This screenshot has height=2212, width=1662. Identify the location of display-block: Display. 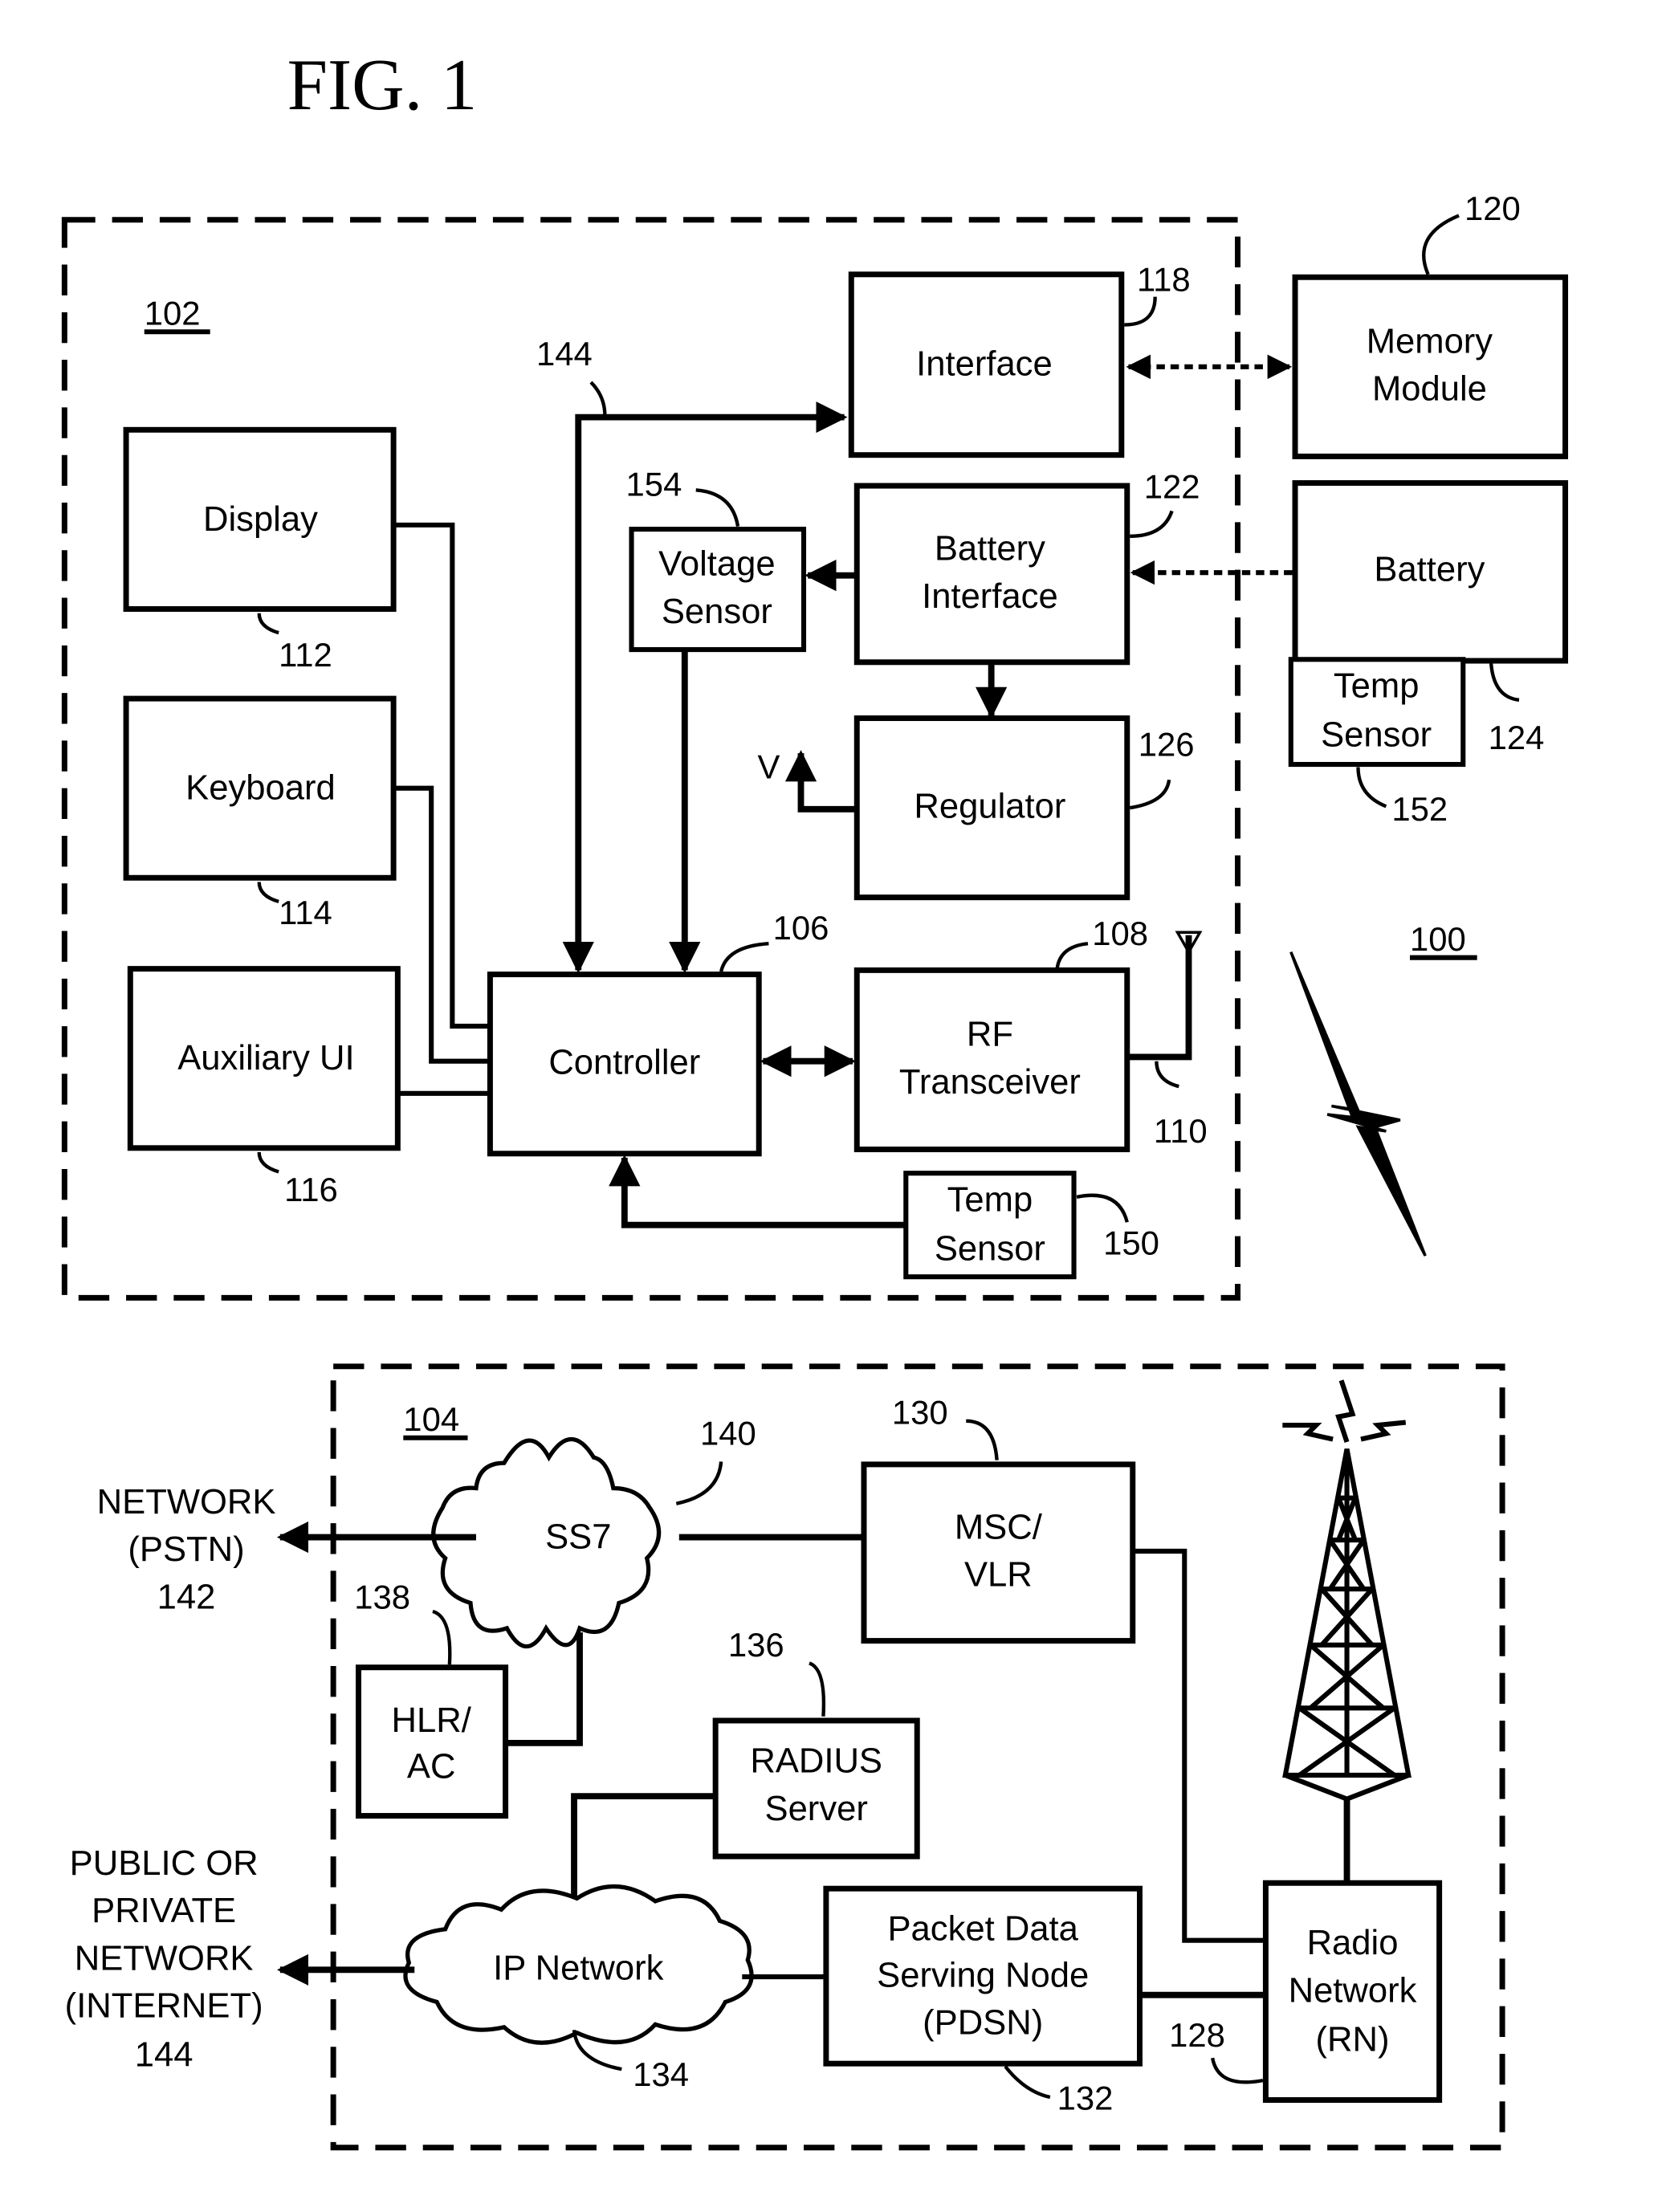
(260, 519).